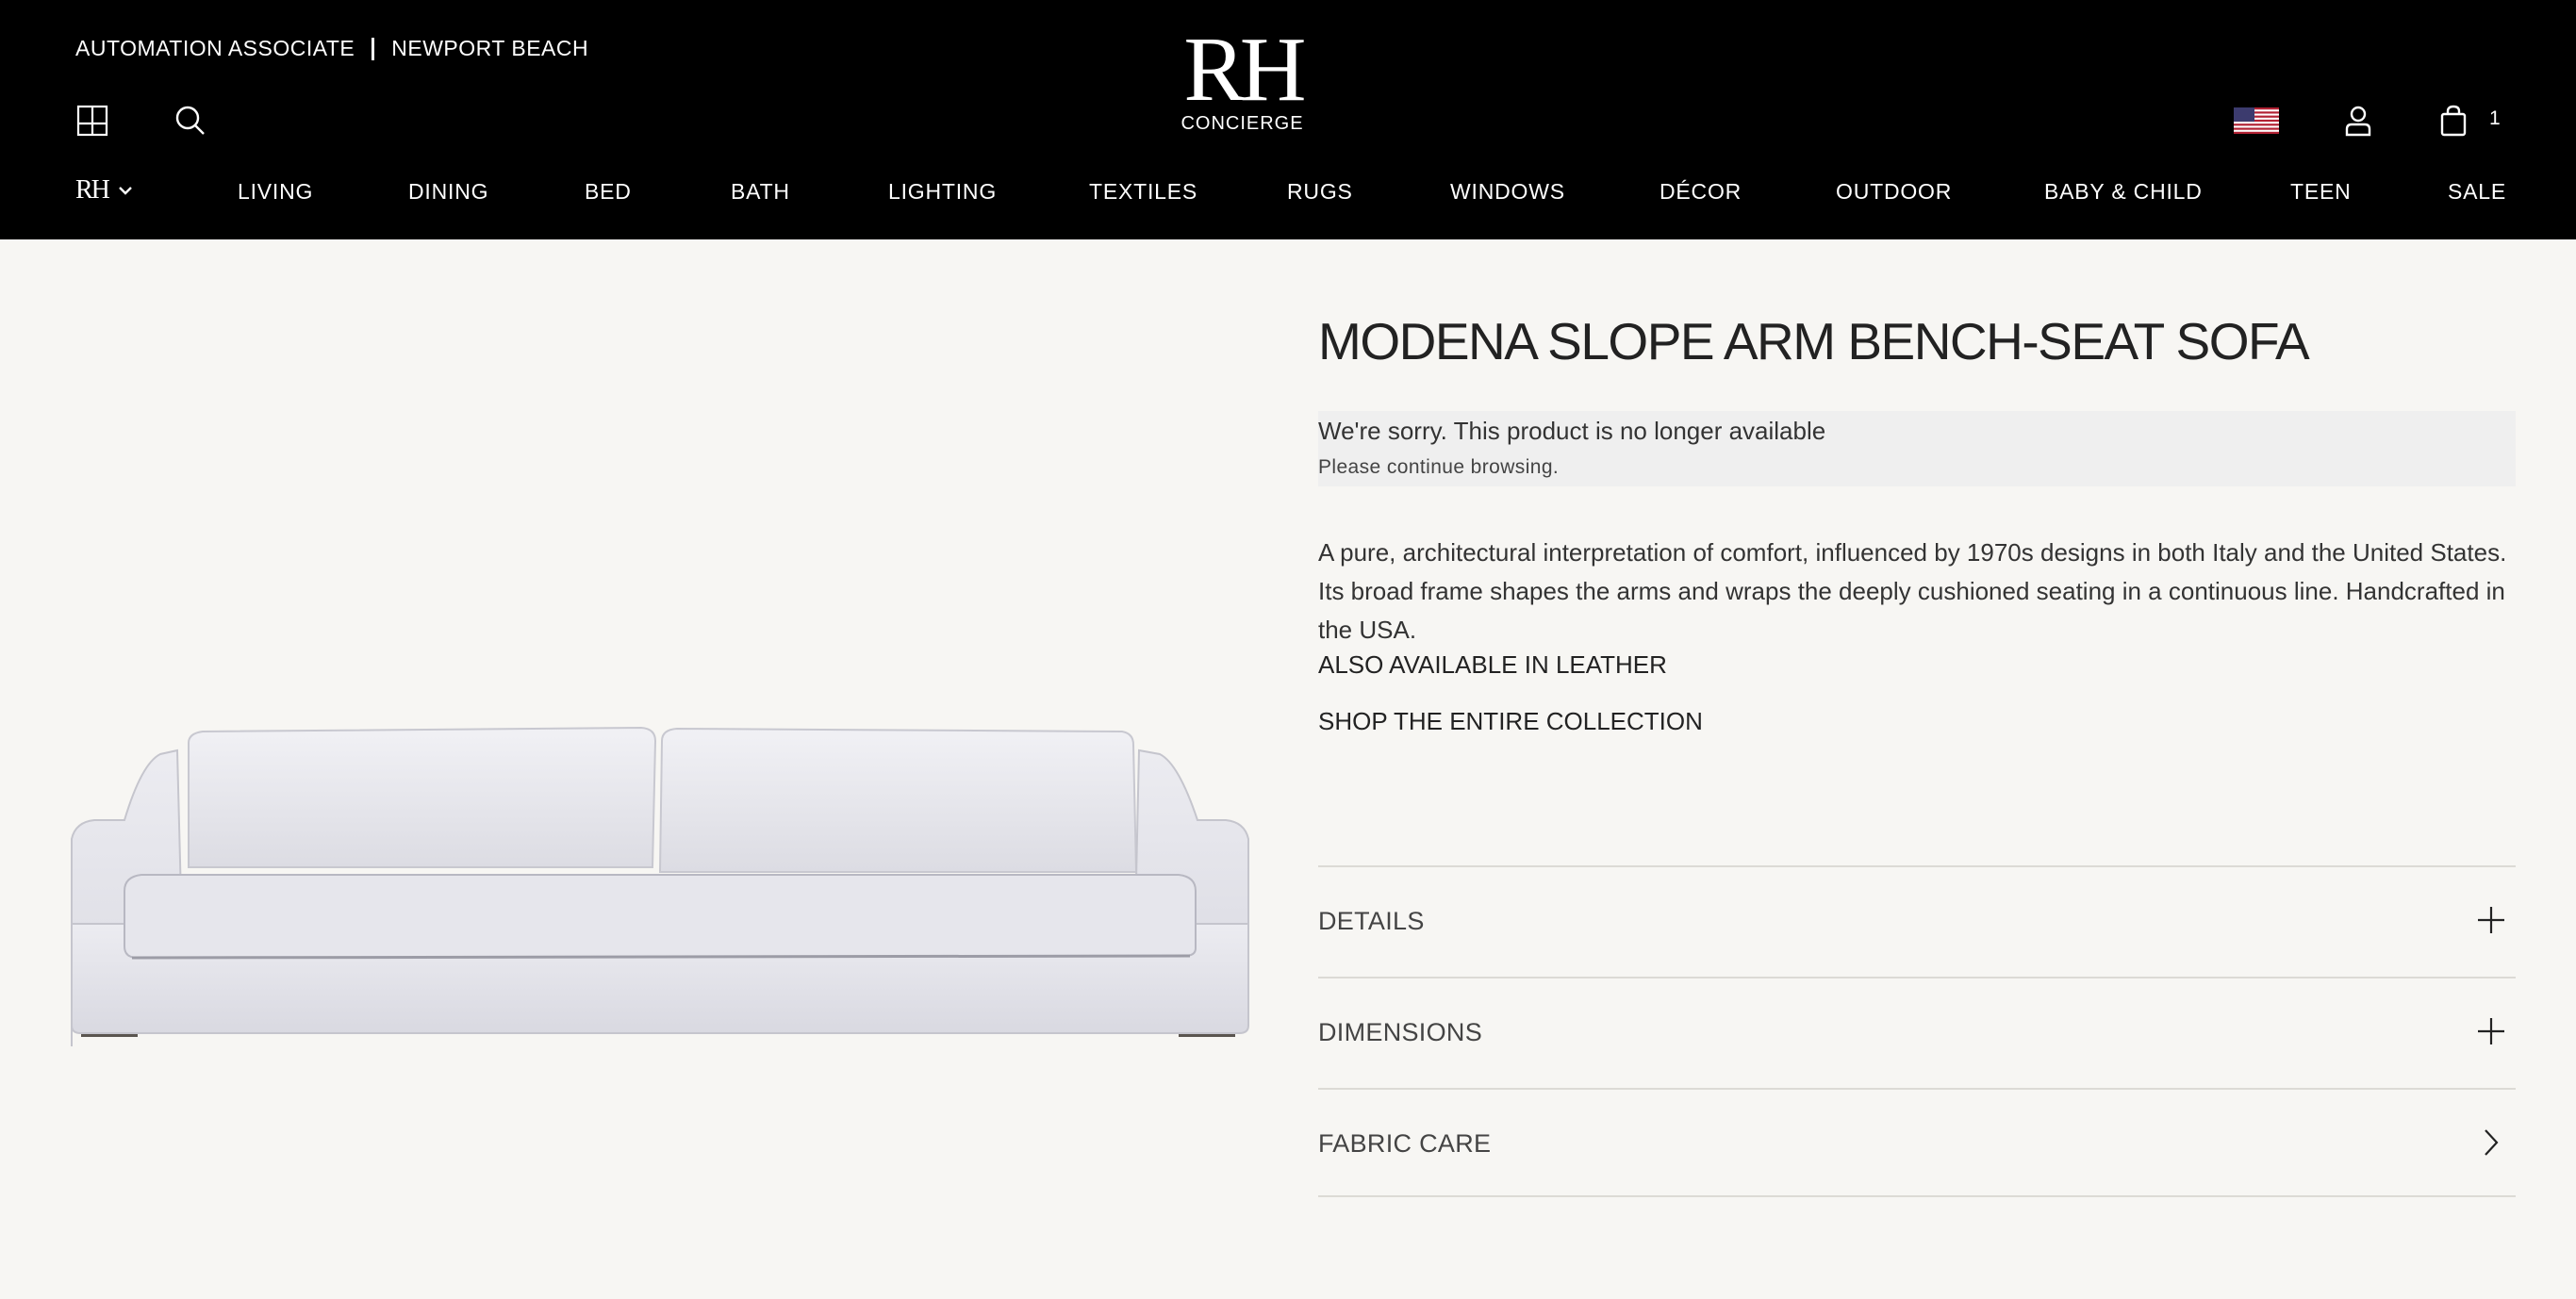  I want to click on product-image, so click(660, 886).